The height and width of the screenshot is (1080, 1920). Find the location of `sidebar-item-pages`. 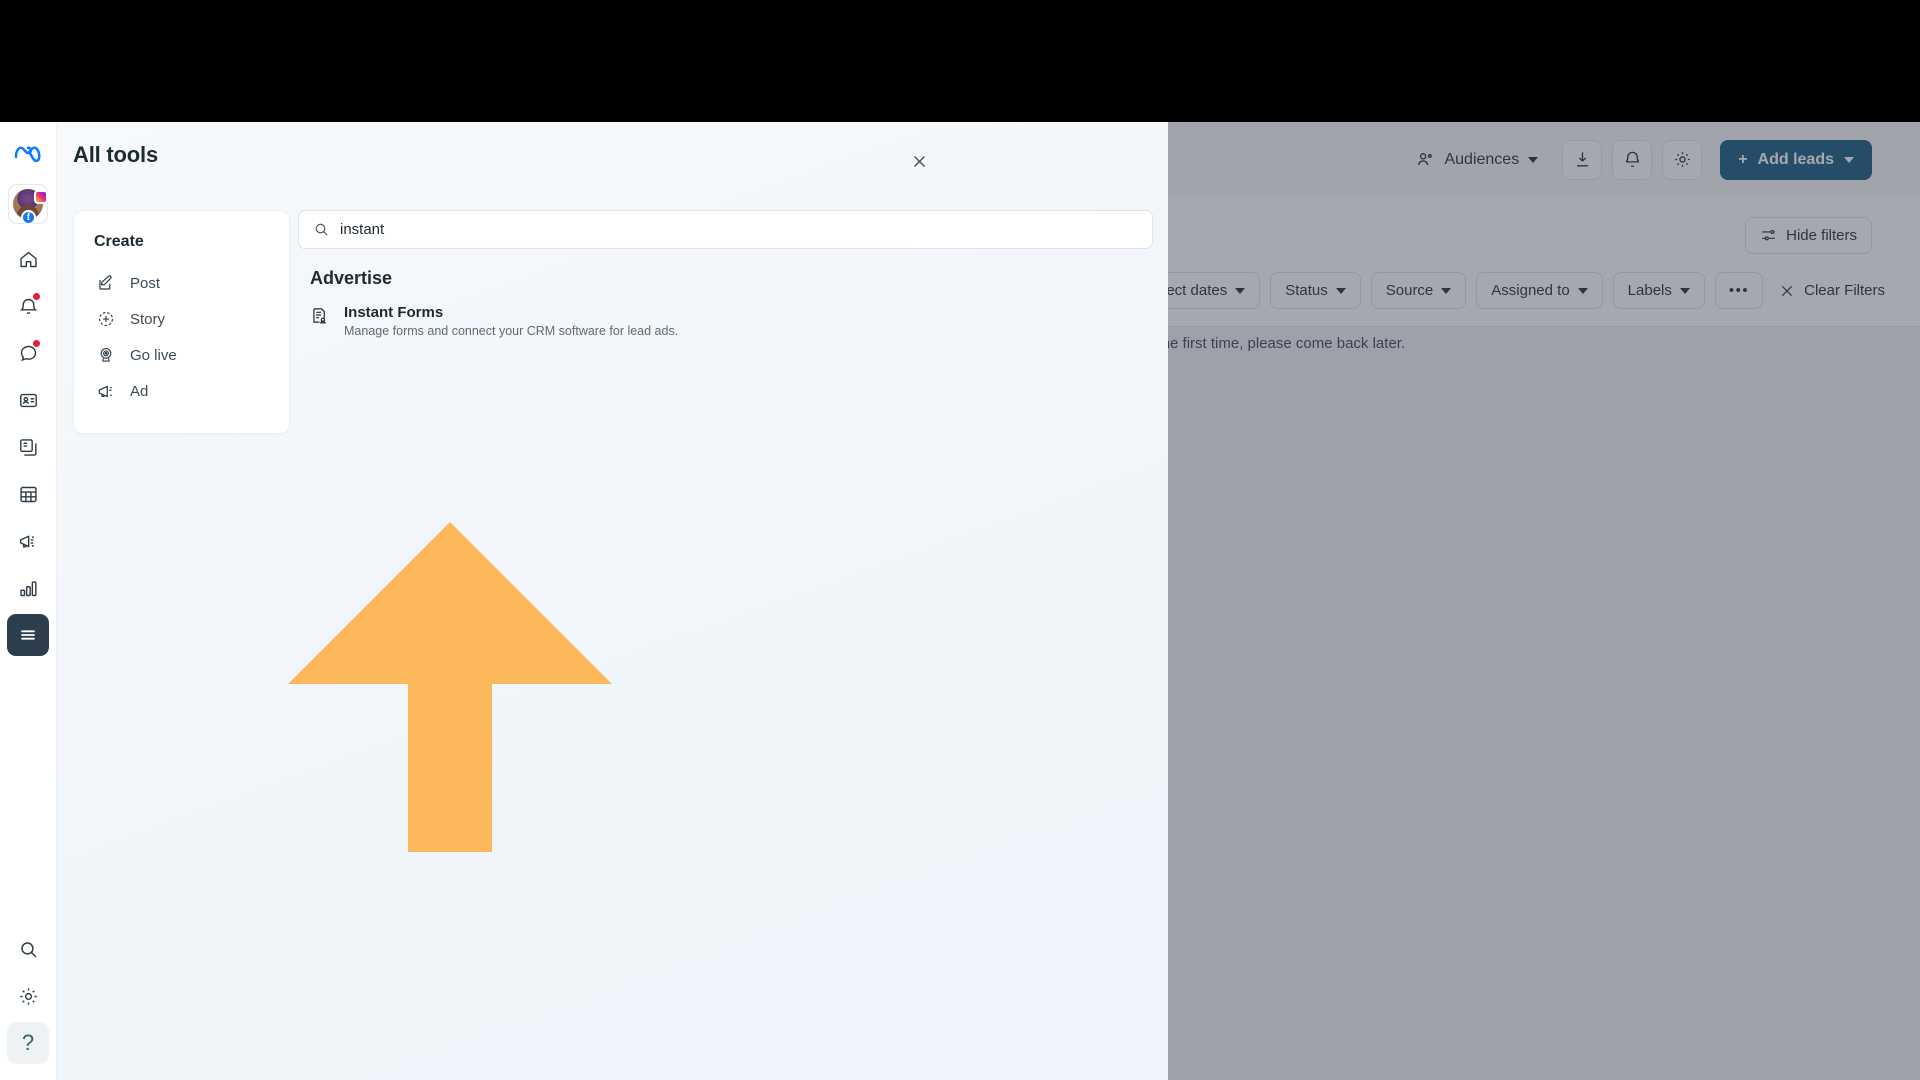

sidebar-item-pages is located at coordinates (28, 447).